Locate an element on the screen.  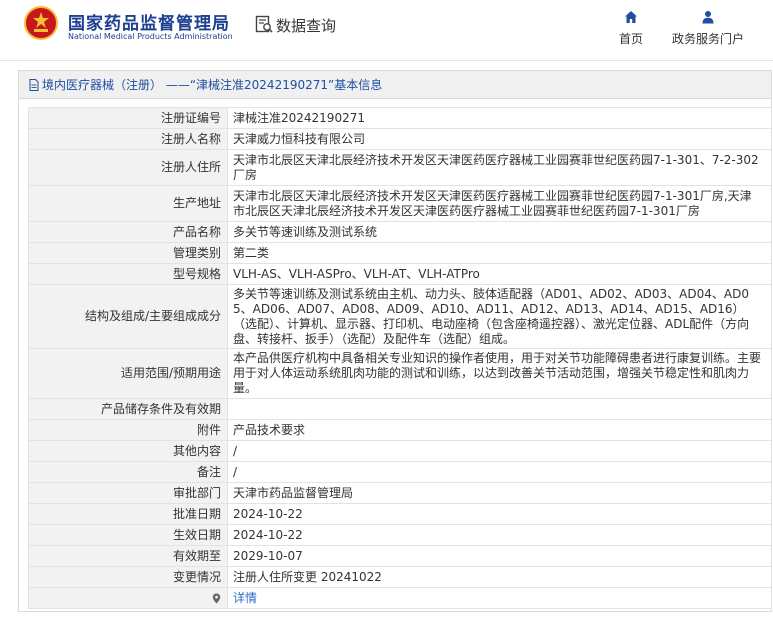
table-row: 变更情况 注册人住所变更 20241022 is located at coordinates (400, 577).